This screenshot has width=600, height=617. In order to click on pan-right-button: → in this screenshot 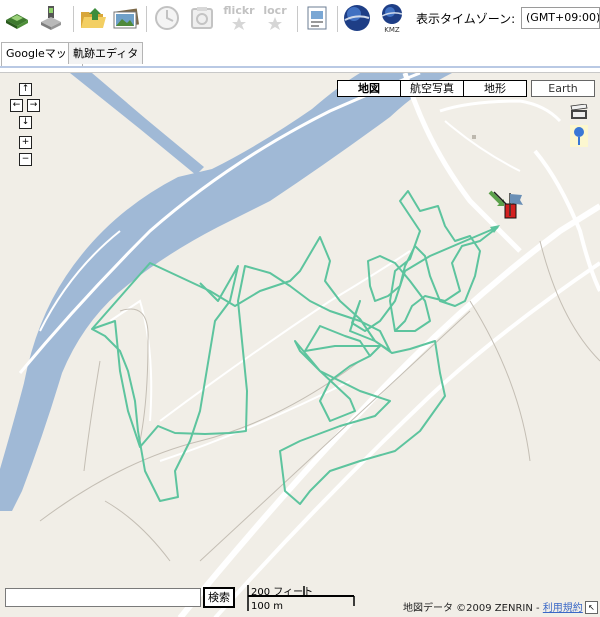, I will do `click(33, 105)`.